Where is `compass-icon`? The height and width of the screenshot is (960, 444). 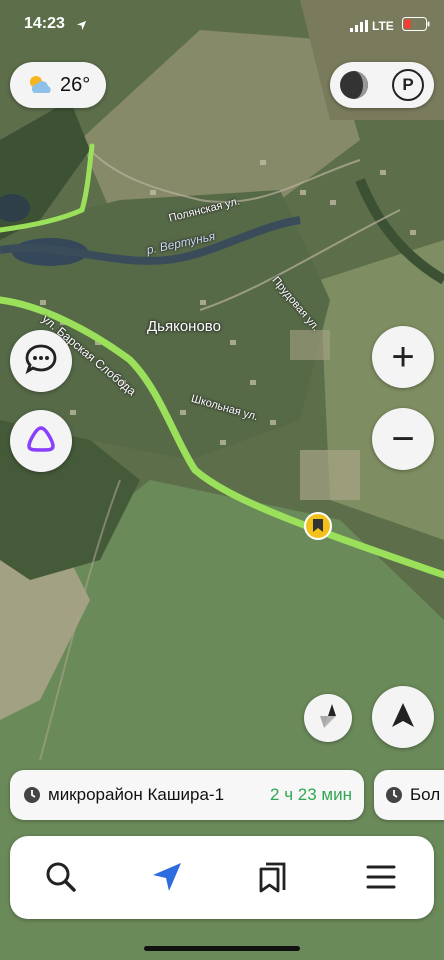
compass-icon is located at coordinates (328, 718).